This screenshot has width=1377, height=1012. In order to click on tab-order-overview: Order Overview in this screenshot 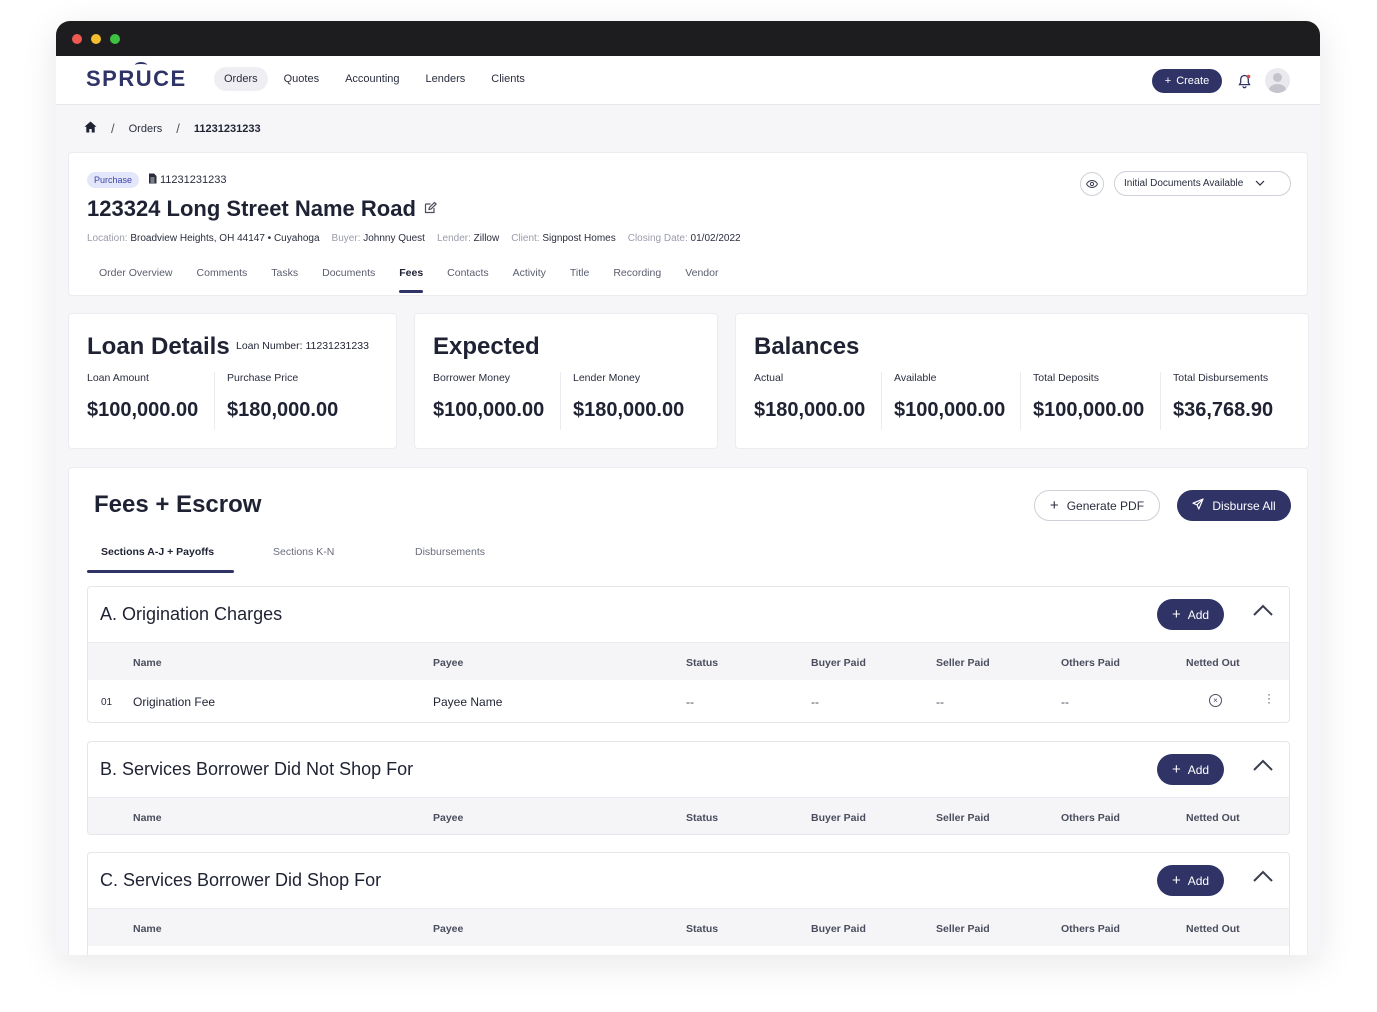, I will do `click(136, 280)`.